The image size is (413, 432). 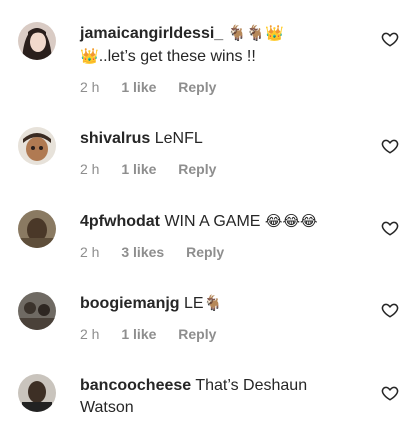 What do you see at coordinates (178, 138) in the screenshot?
I see `comment-body: LeNFL` at bounding box center [178, 138].